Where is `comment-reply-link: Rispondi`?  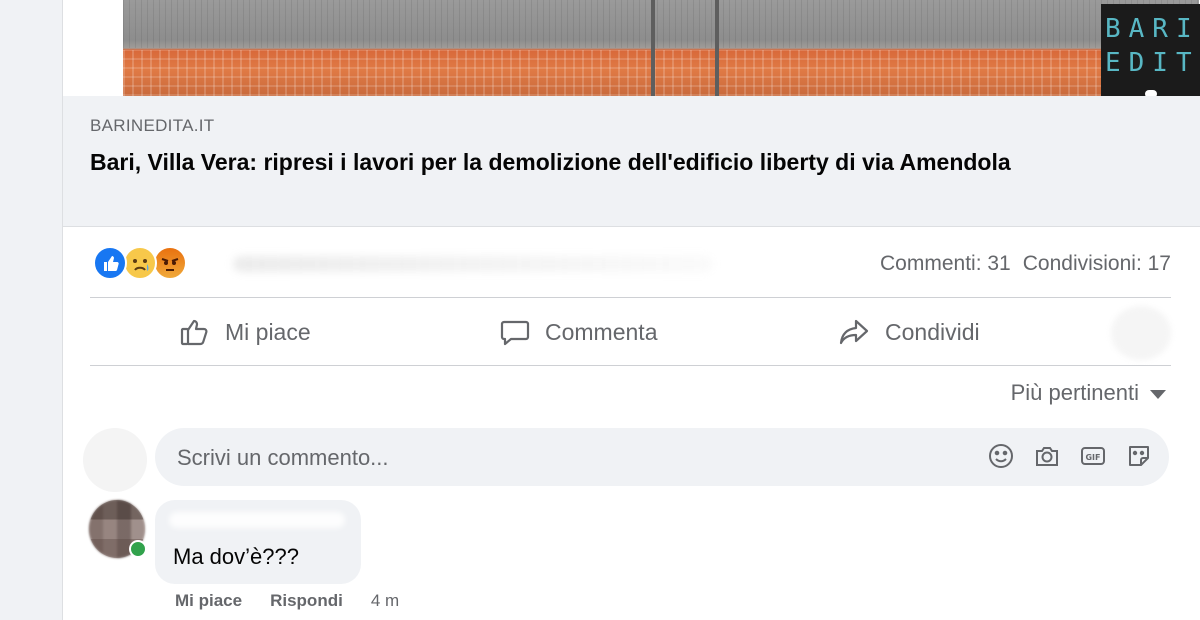 comment-reply-link: Rispondi is located at coordinates (306, 601).